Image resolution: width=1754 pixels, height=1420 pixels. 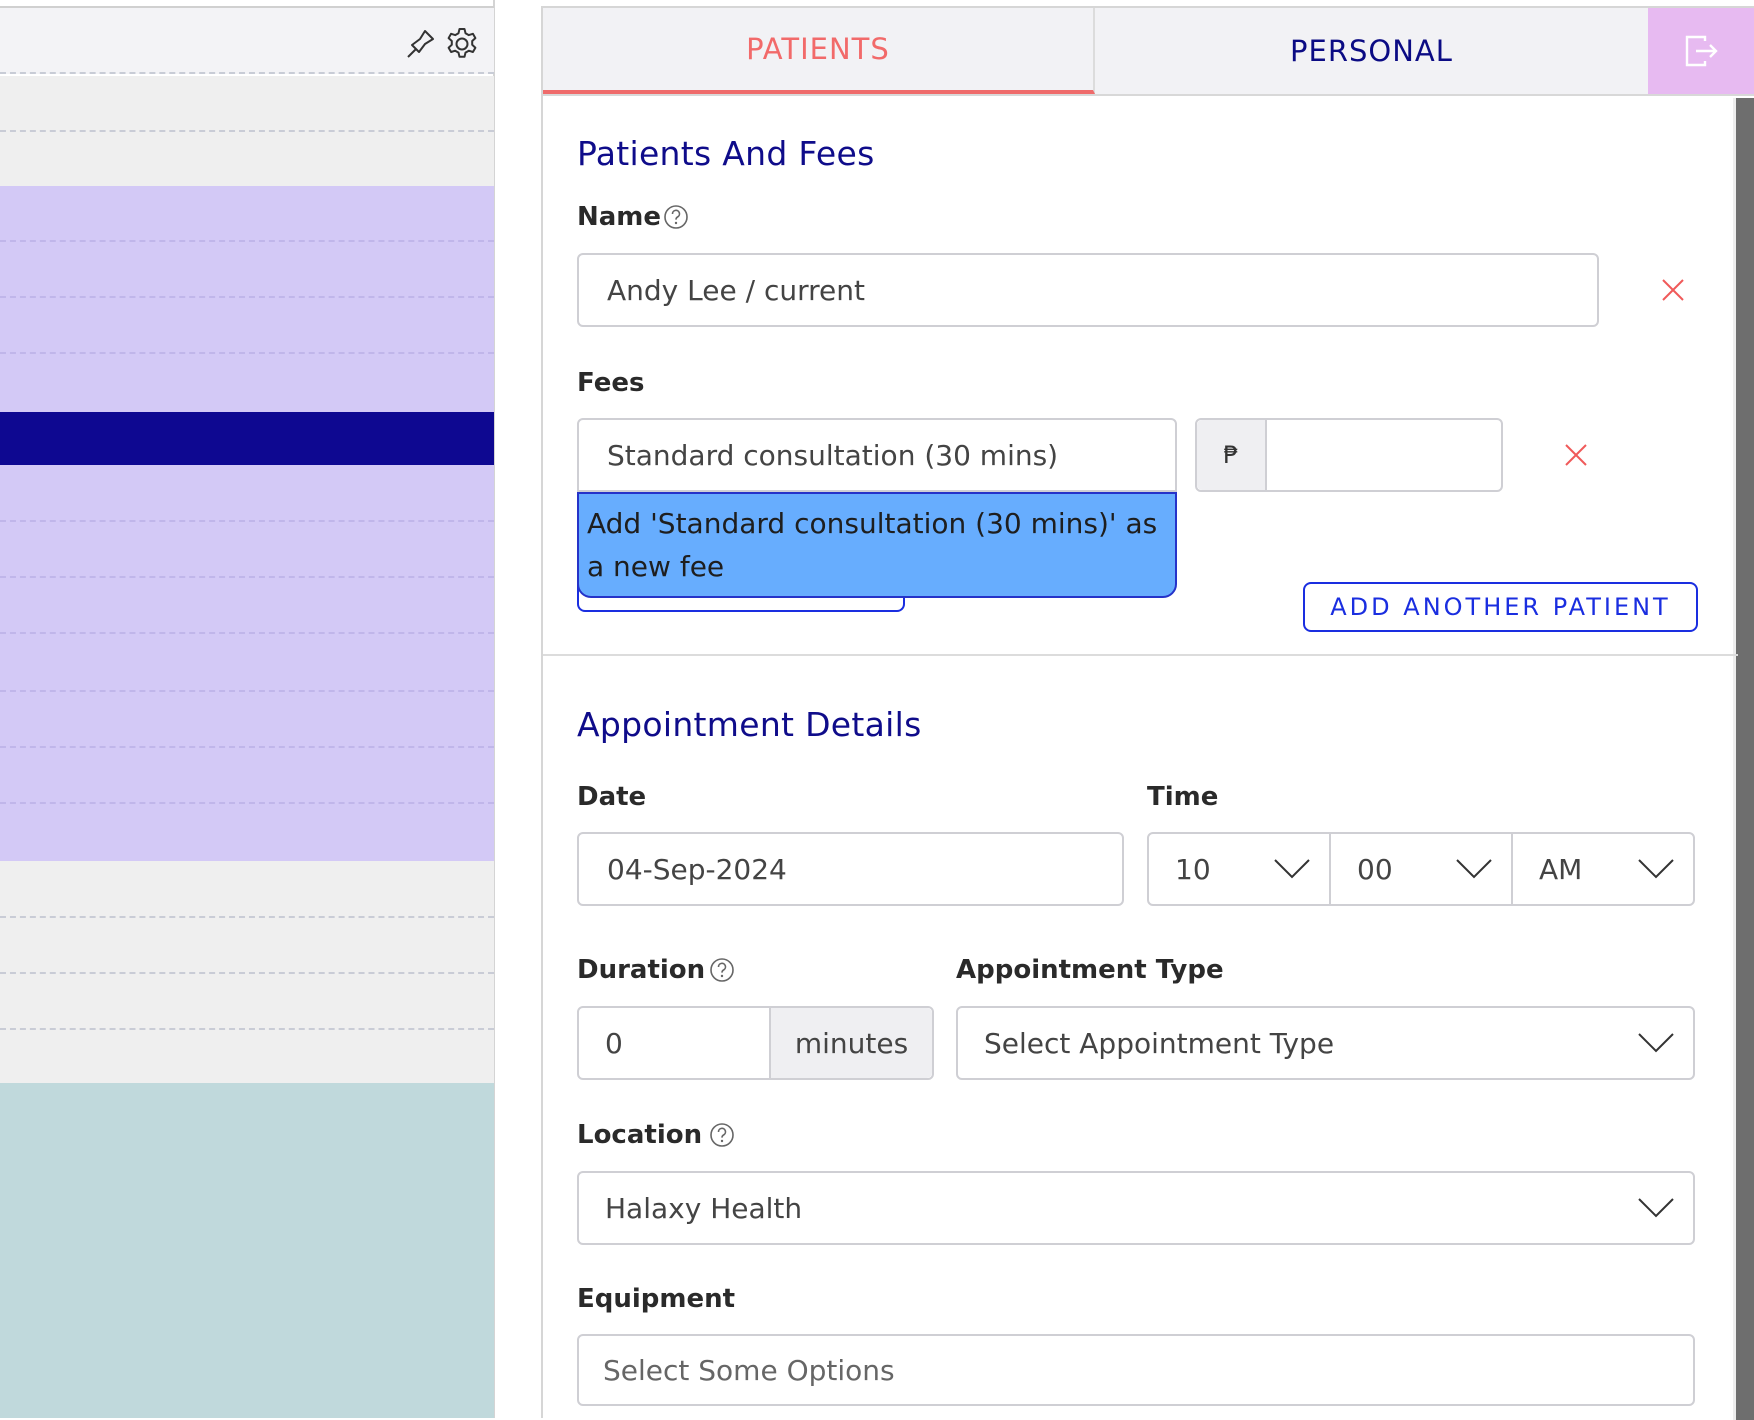 I want to click on gear-icon, so click(x=462, y=44).